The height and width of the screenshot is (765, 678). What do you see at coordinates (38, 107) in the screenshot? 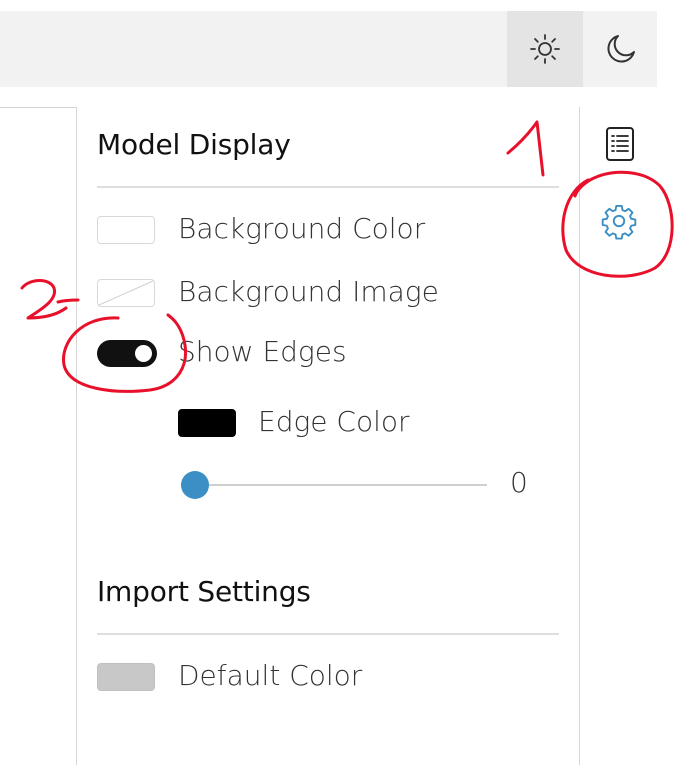
I see `left-panel-top-border` at bounding box center [38, 107].